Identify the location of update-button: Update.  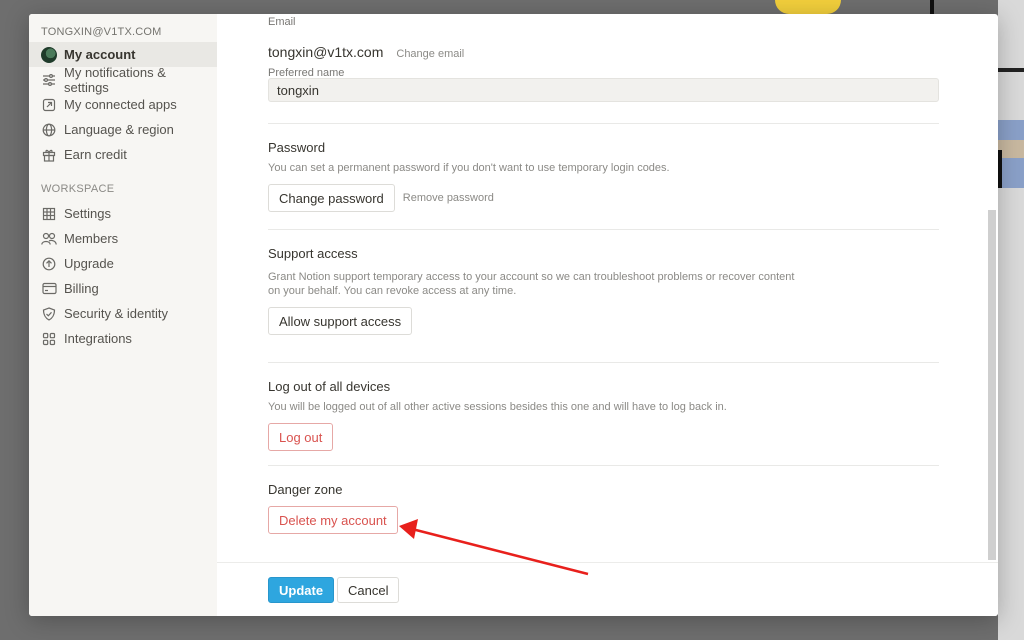
(301, 590).